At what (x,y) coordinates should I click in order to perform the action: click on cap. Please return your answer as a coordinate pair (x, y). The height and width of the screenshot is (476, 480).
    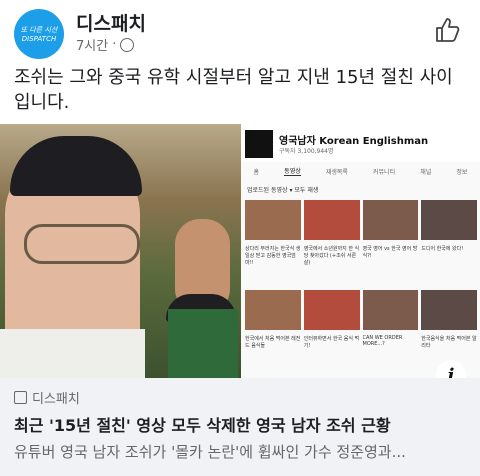
    Looking at the image, I should click on (76, 166).